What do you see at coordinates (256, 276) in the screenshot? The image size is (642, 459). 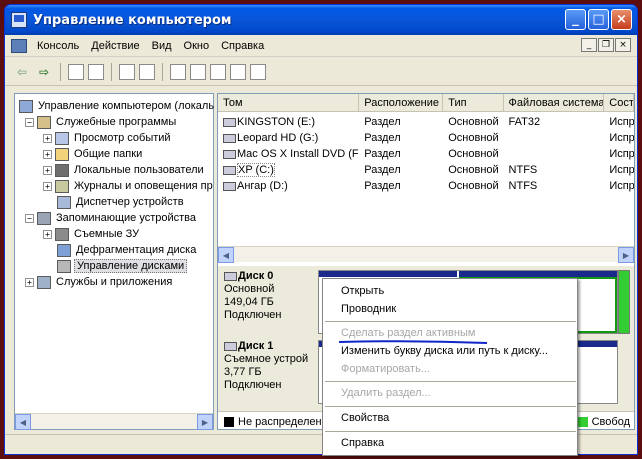 I see `disk-name: Диск 0` at bounding box center [256, 276].